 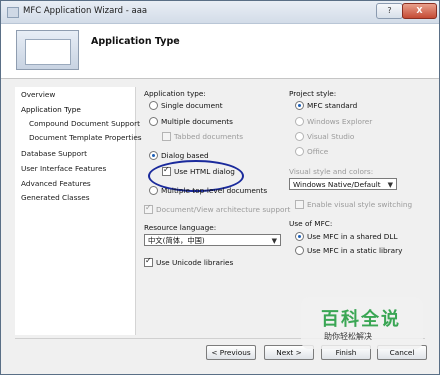 I want to click on windows-explorer-radio, so click(x=299, y=121).